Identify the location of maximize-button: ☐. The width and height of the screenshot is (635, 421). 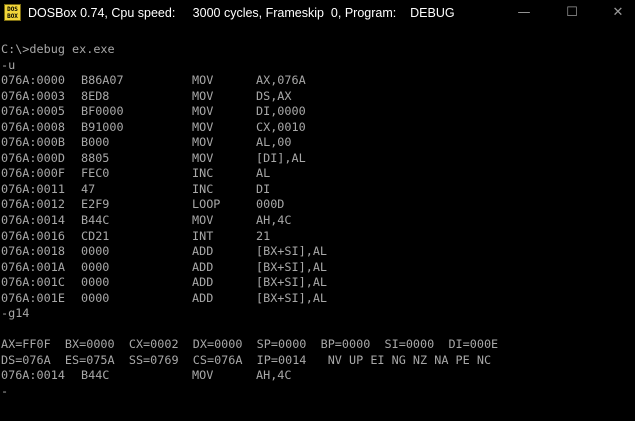
(572, 13).